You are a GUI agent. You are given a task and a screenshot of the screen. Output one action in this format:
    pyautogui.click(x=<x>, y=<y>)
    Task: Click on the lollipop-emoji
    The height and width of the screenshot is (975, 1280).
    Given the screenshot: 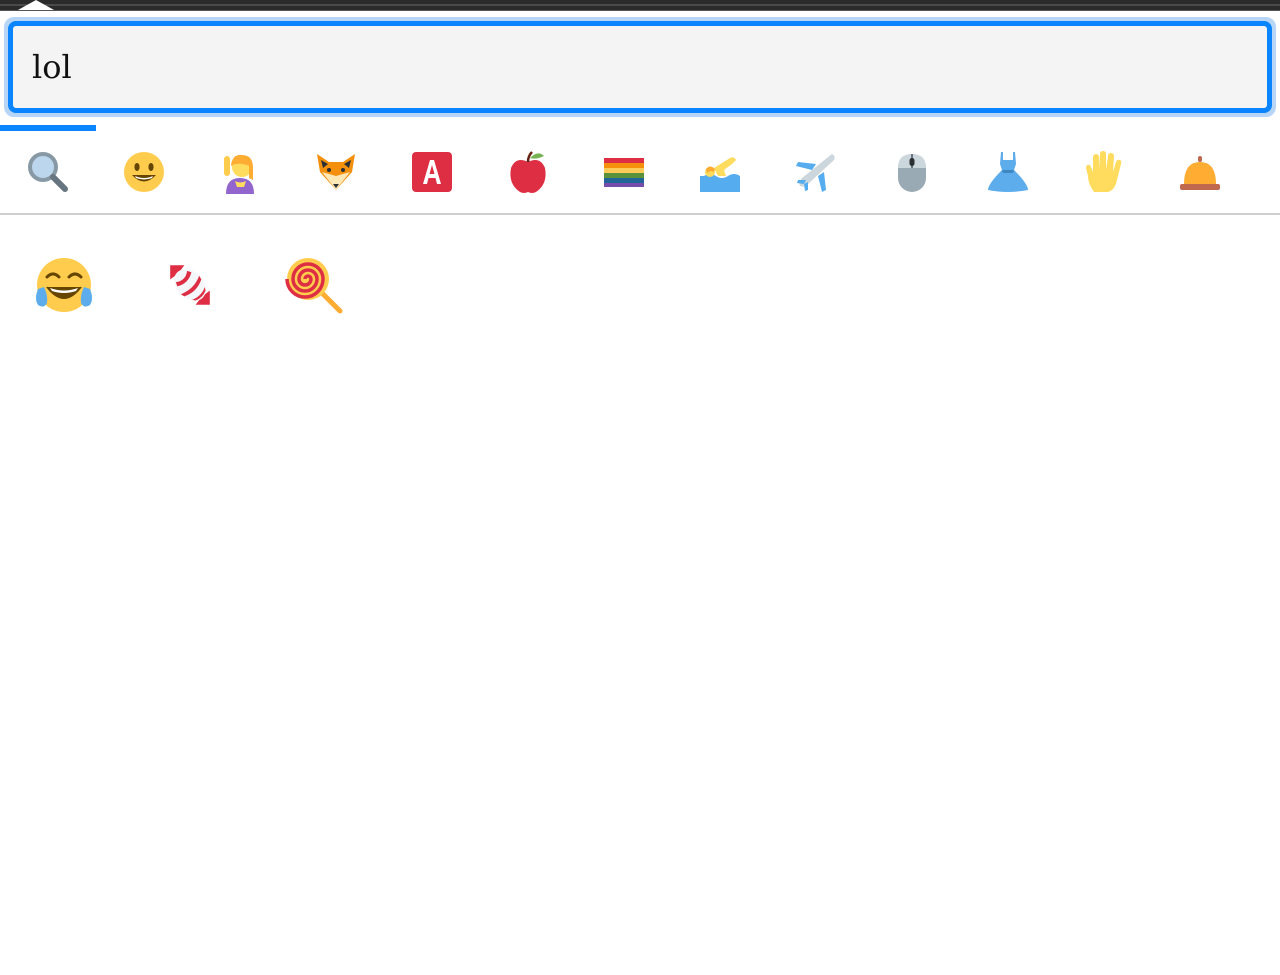 What is the action you would take?
    pyautogui.click(x=314, y=286)
    